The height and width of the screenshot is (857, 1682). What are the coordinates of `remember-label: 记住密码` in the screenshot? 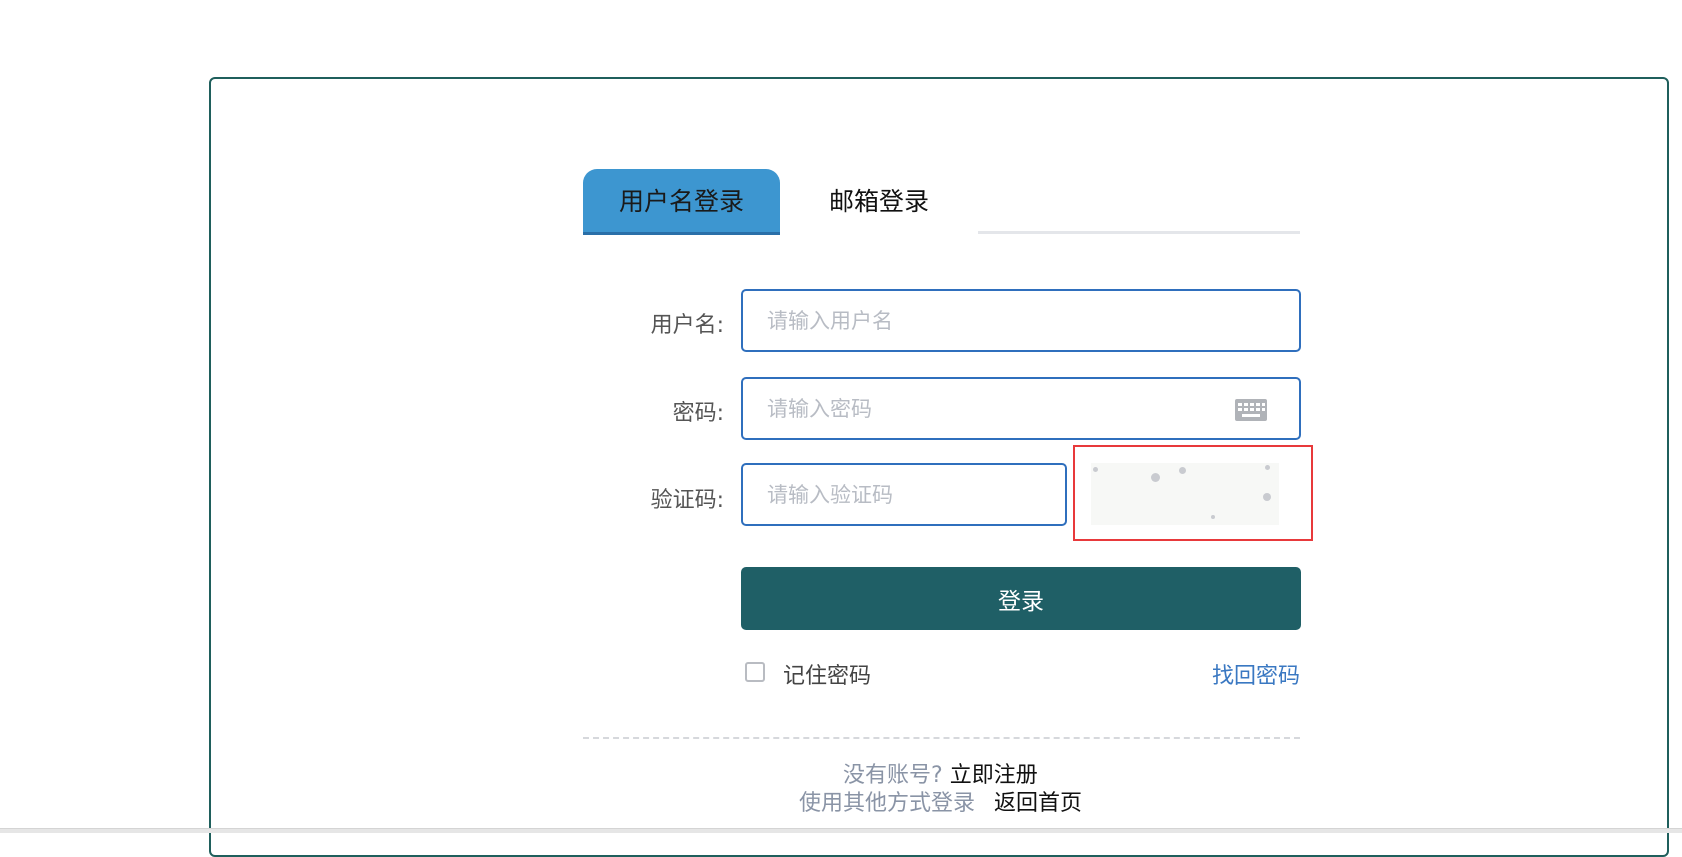 It's located at (827, 674).